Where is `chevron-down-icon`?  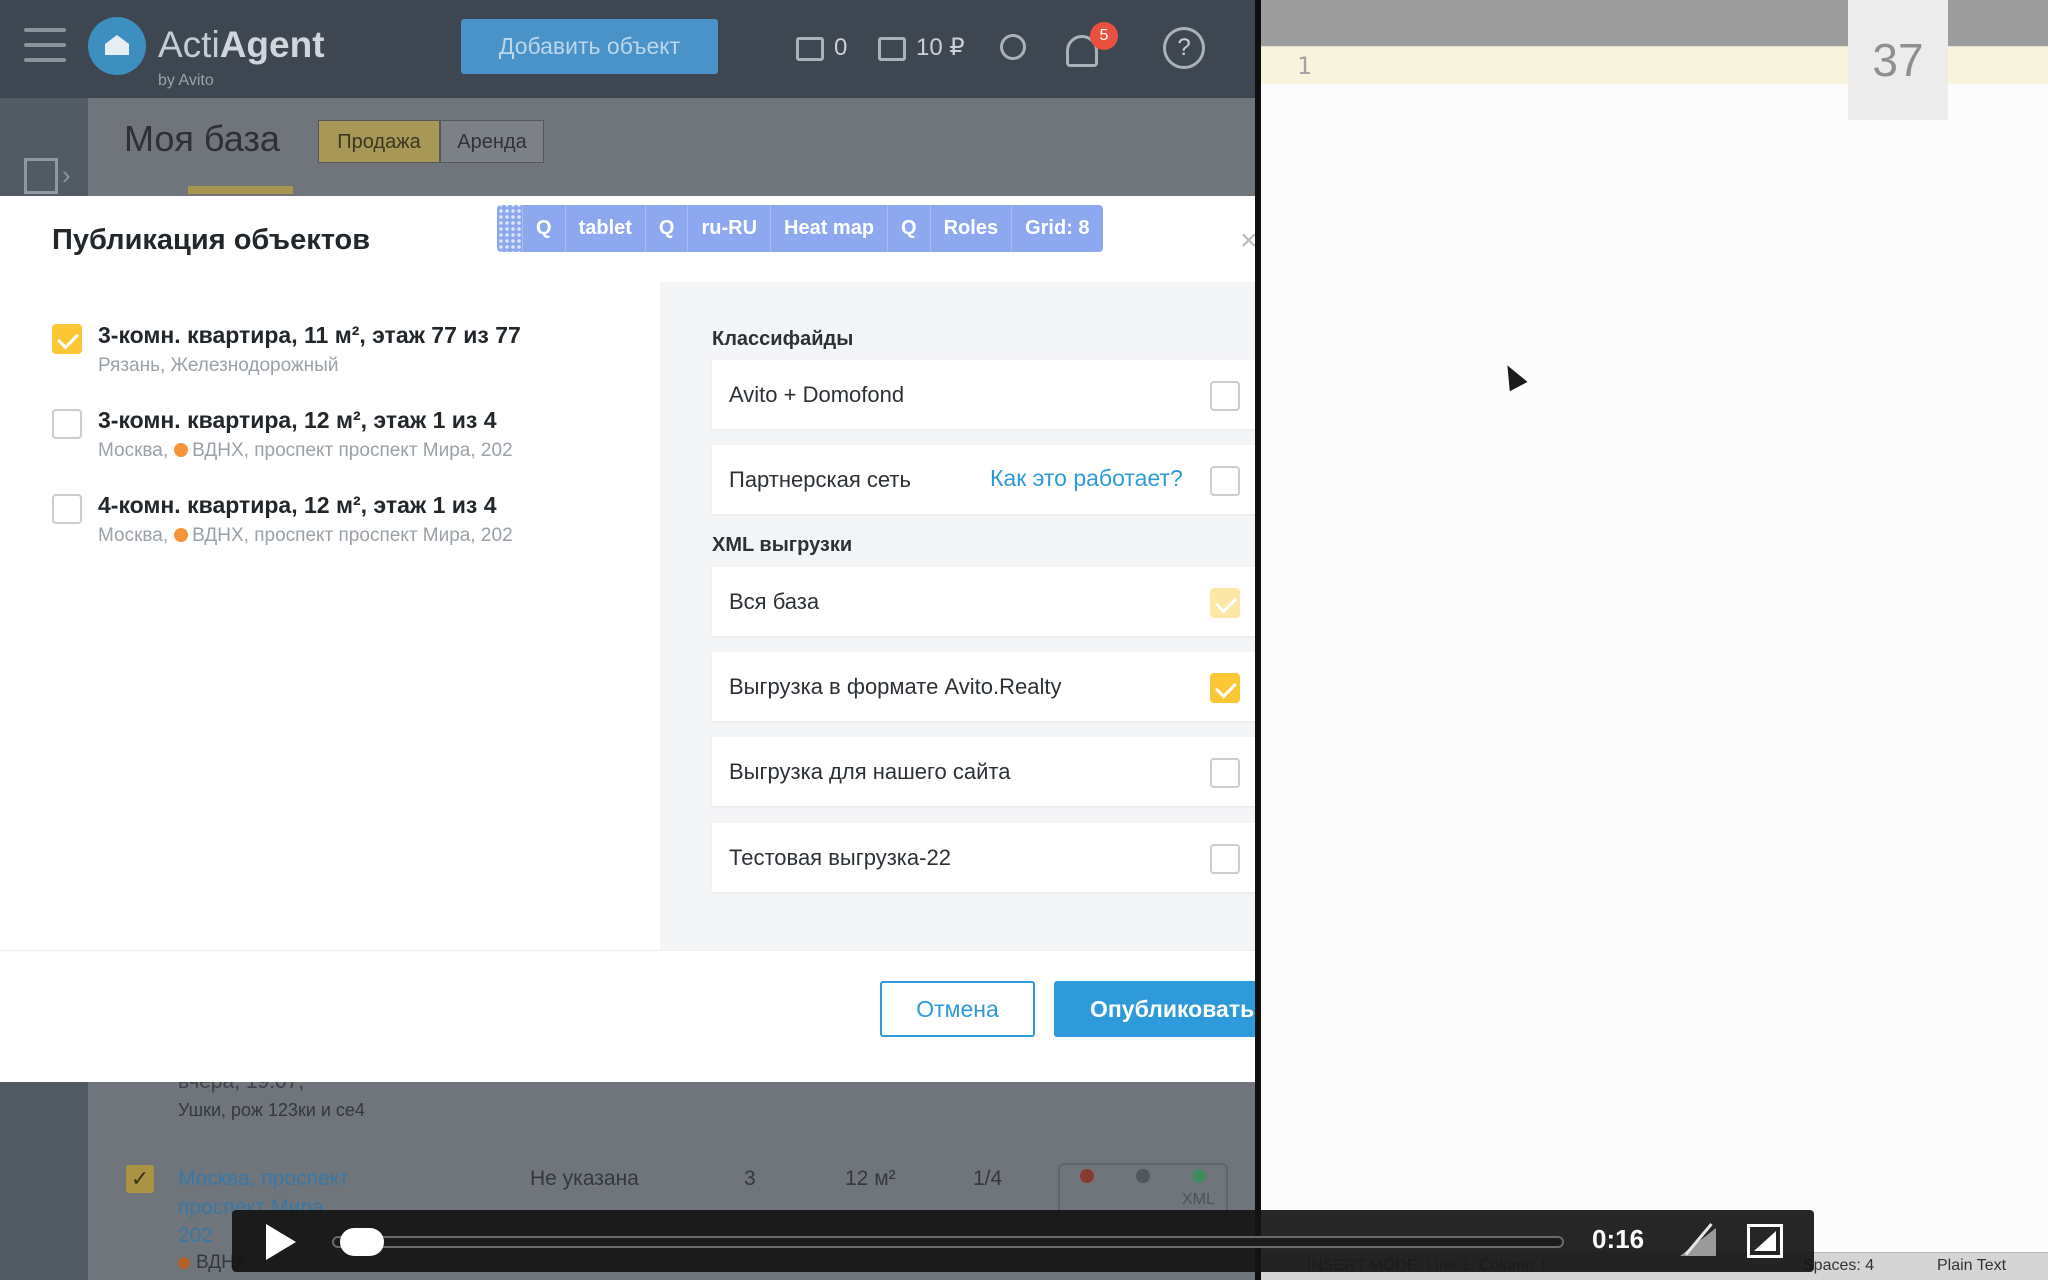
chevron-down-icon is located at coordinates (1013, 47).